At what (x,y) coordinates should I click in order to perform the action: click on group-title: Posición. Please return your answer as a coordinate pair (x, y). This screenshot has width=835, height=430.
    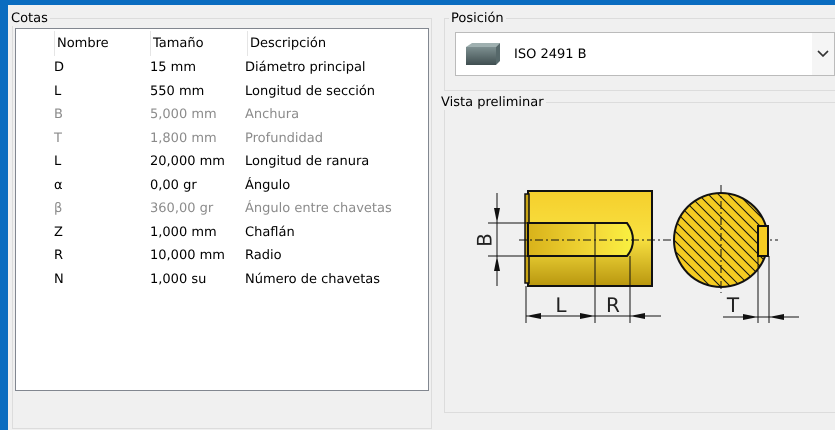
    Looking at the image, I should click on (477, 18).